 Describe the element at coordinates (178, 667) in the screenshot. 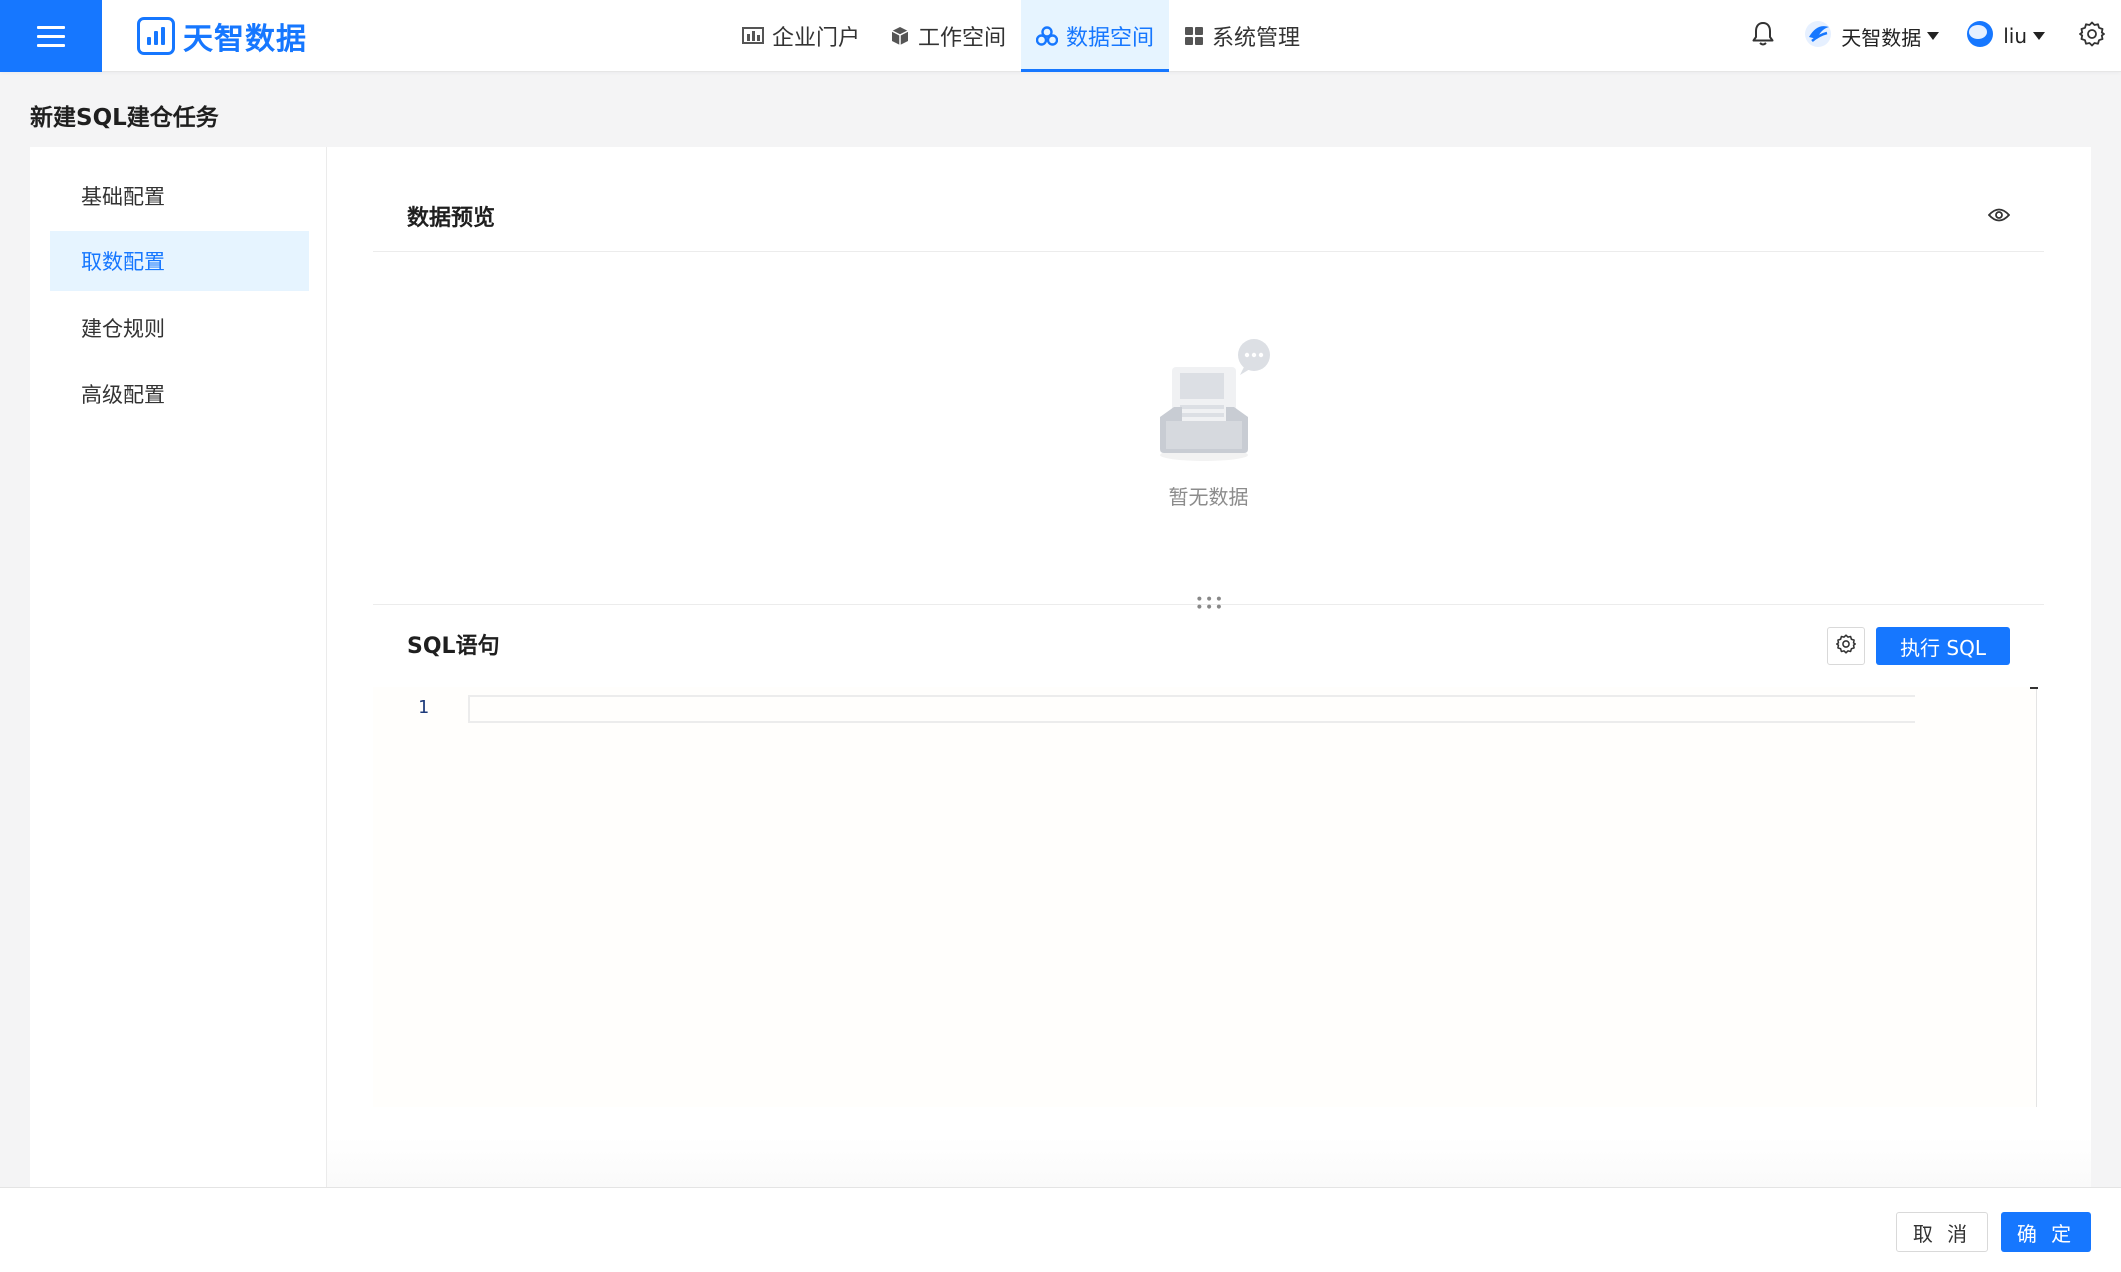

I see `config-sidebar: 基础配置 取数配置 建仓规则 高级配置` at that location.